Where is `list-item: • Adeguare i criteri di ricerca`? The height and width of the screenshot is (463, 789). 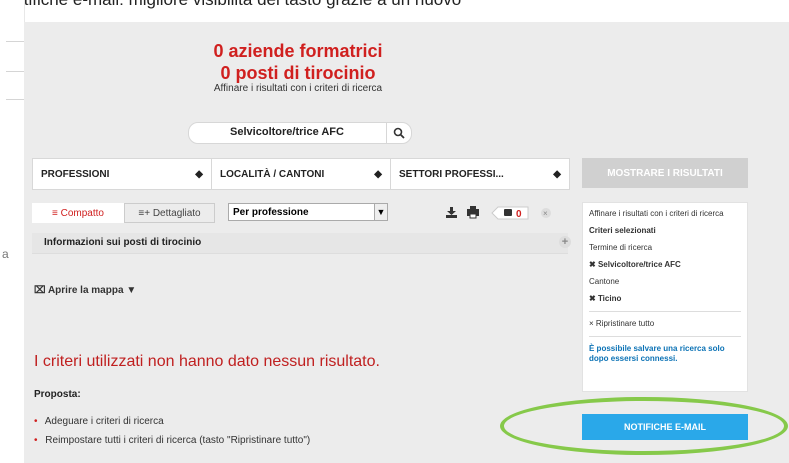 list-item: • Adeguare i criteri di ricerca is located at coordinates (172, 421).